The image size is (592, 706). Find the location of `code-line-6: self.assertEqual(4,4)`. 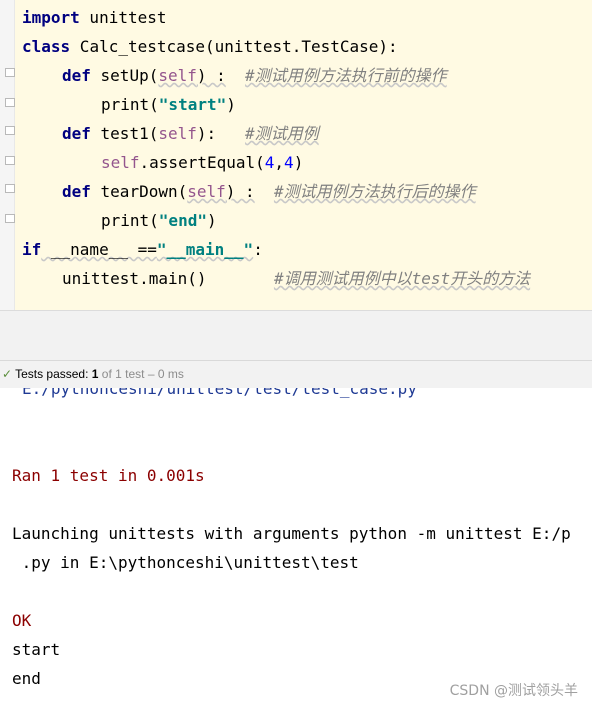

code-line-6: self.assertEqual(4,4) is located at coordinates (202, 162).